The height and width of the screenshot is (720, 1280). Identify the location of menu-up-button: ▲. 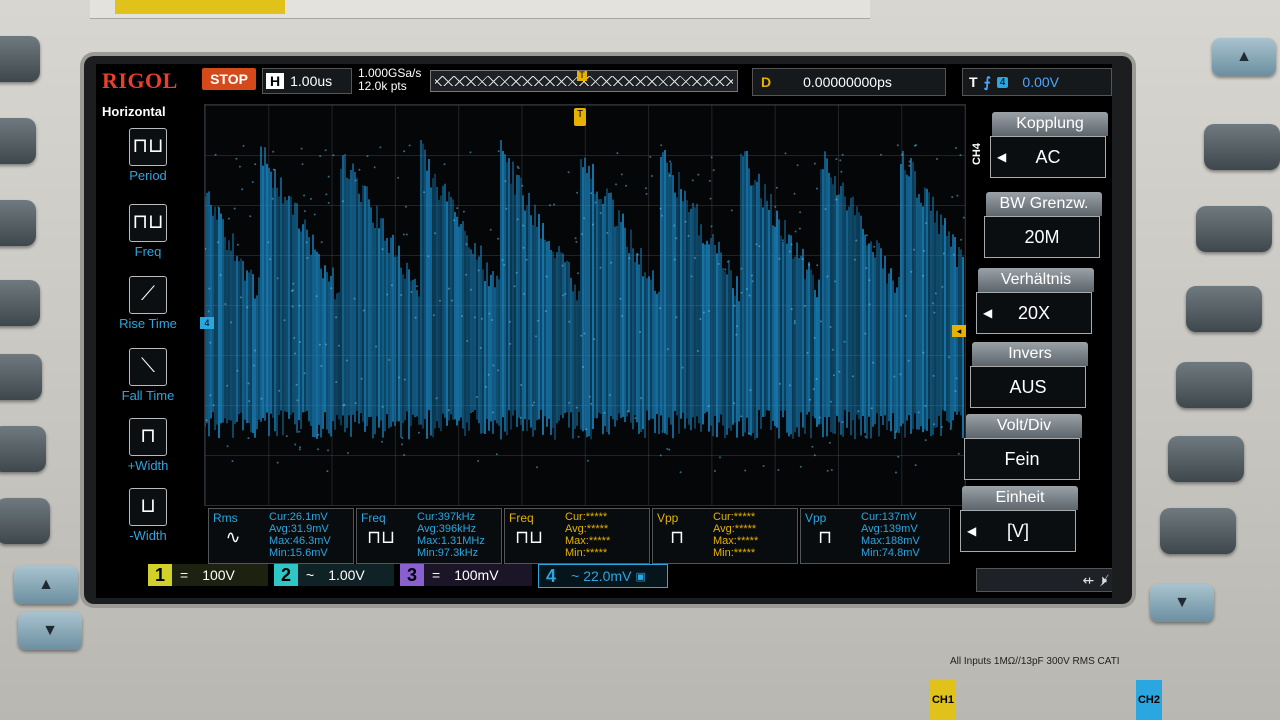
(46, 585).